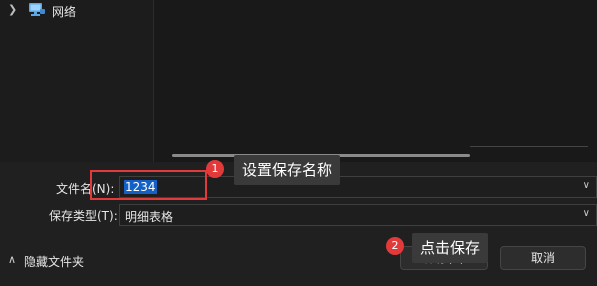 Image resolution: width=597 pixels, height=286 pixels. I want to click on sidebar-item-label: 网络, so click(64, 12).